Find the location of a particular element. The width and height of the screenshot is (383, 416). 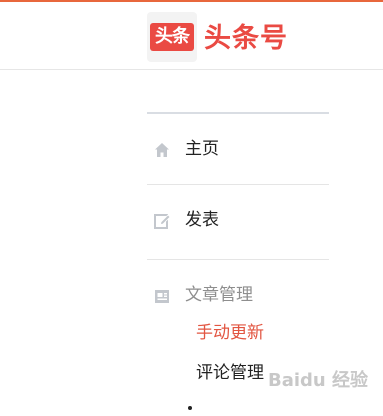

sidebar-item-articles: 文章管理 is located at coordinates (238, 291).